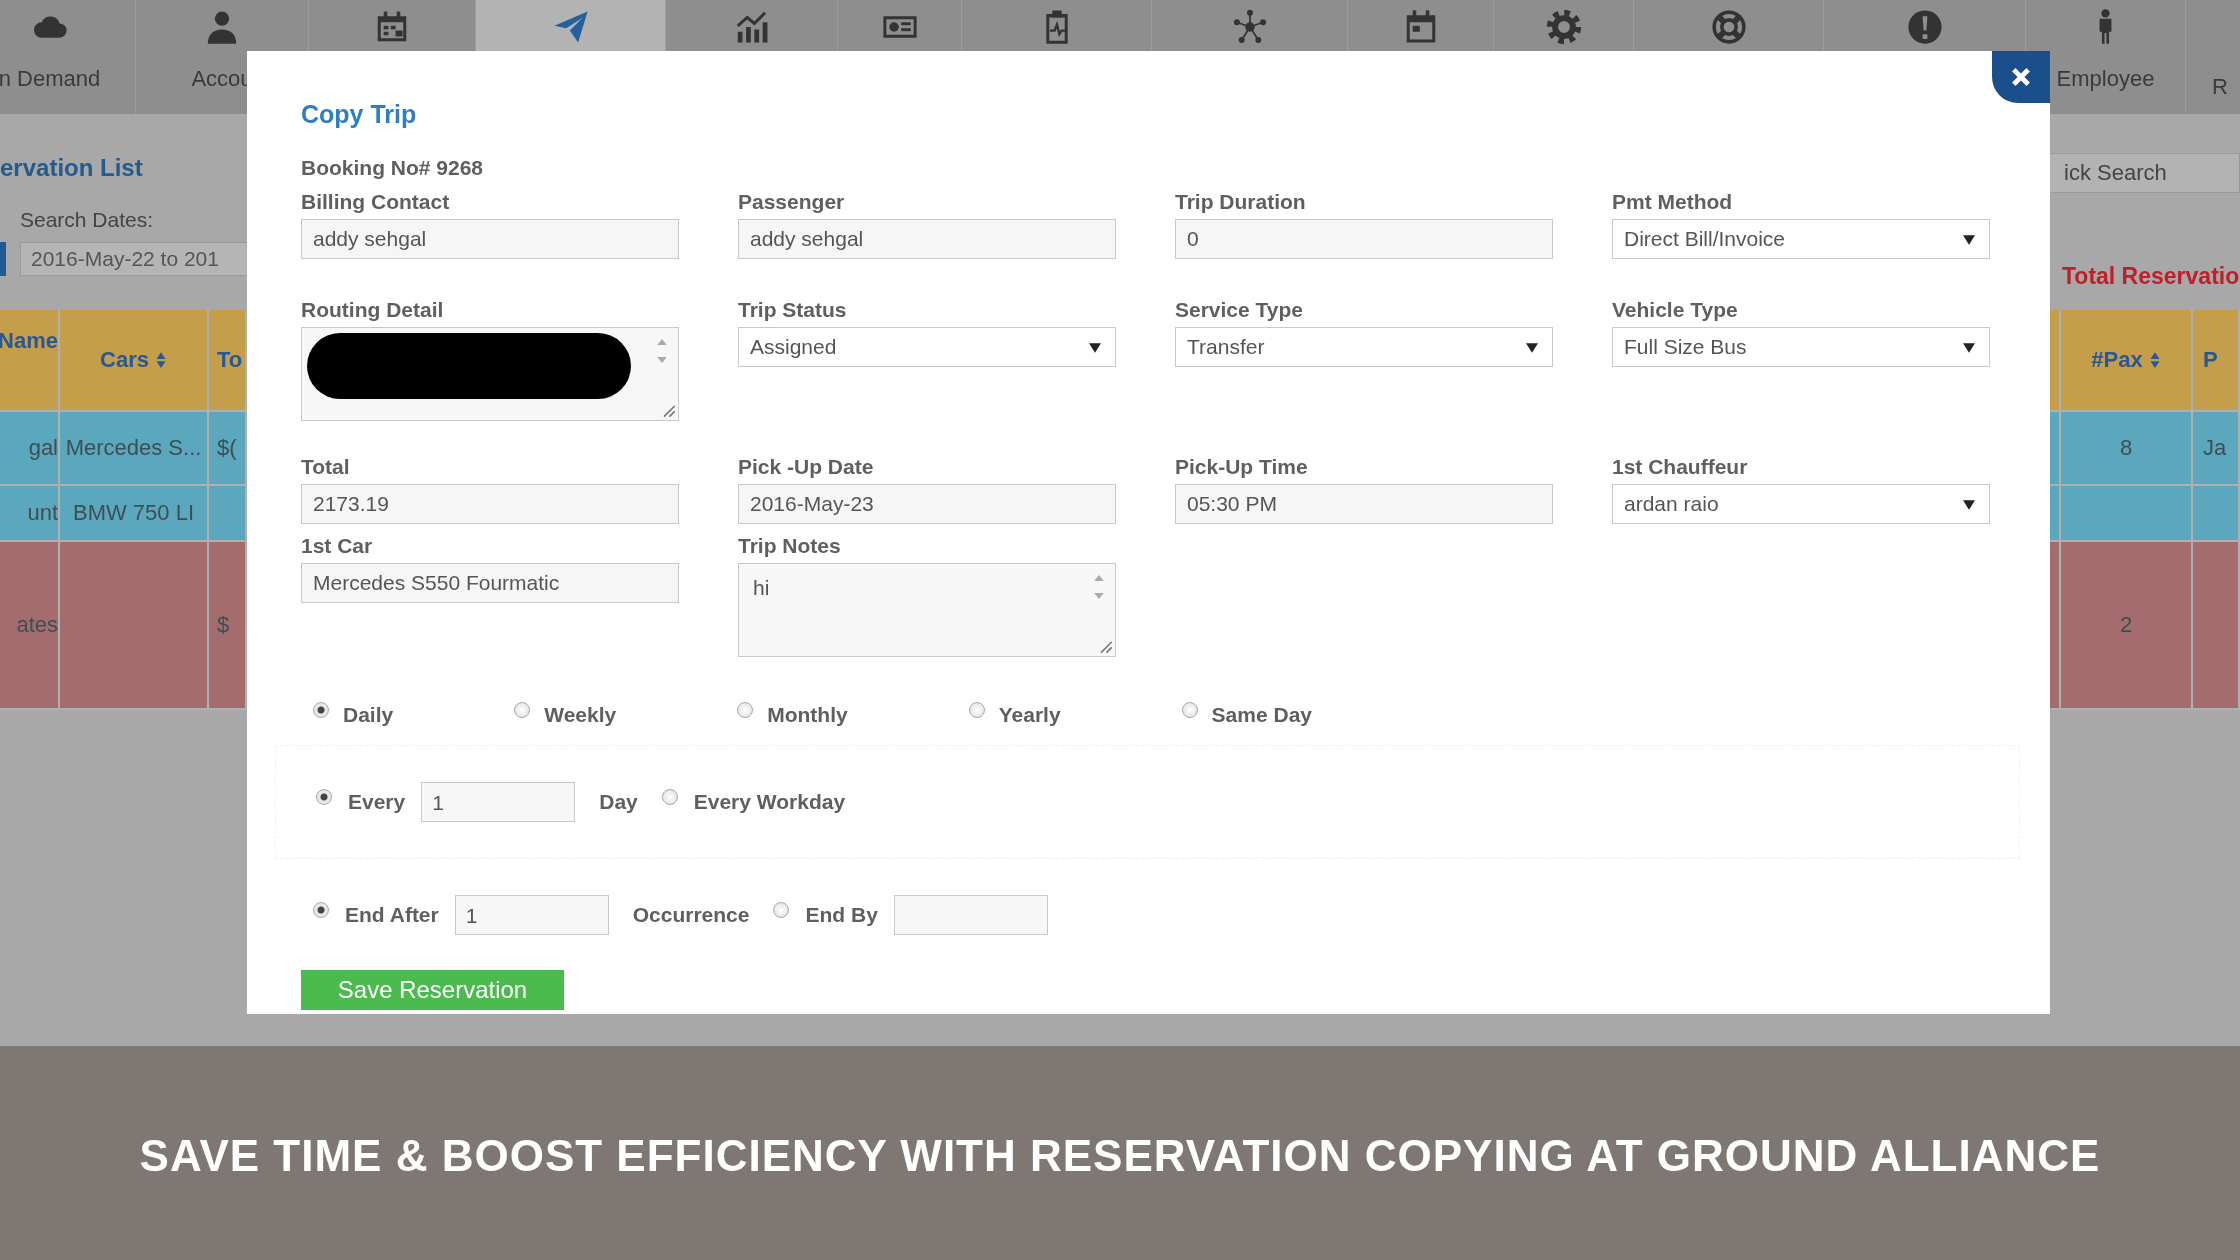  Describe the element at coordinates (927, 504) in the screenshot. I see `text-field: 2016-May-23` at that location.